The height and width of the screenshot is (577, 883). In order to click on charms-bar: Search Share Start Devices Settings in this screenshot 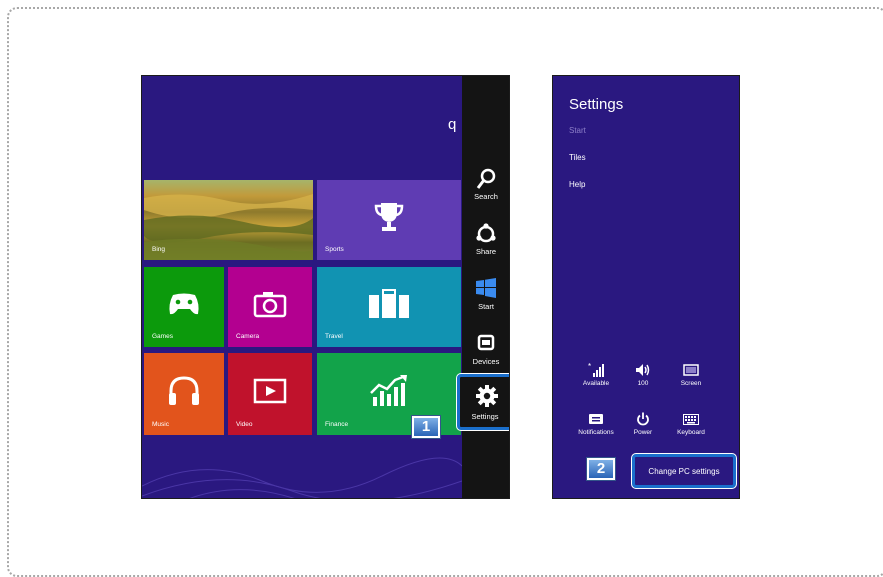, I will do `click(483, 287)`.